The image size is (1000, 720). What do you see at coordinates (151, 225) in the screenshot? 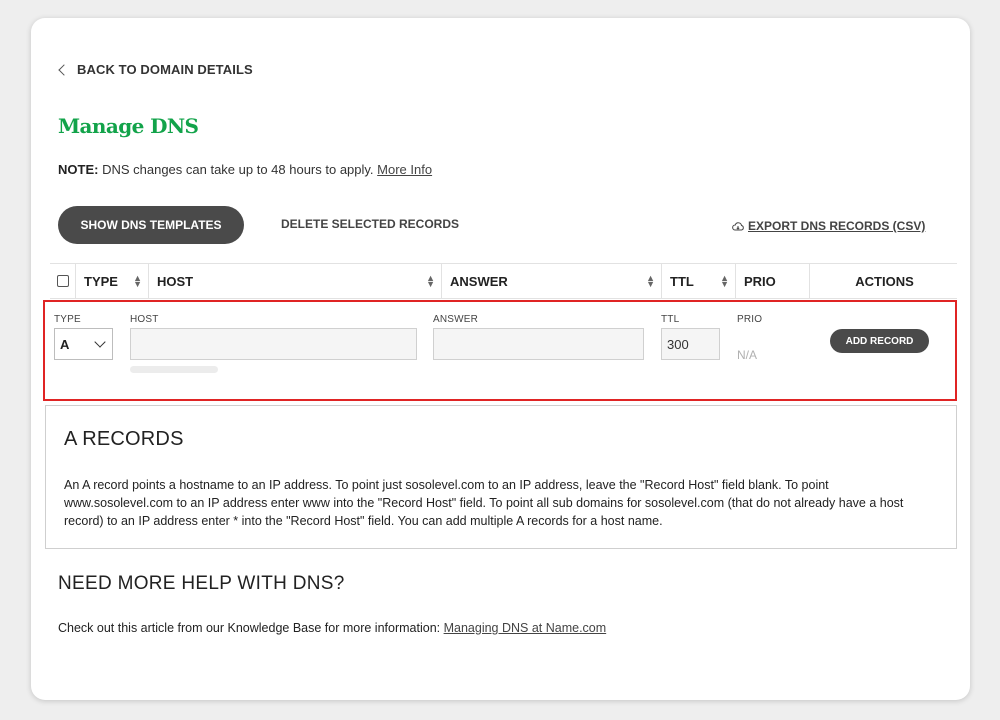
I see `show-dns-templates-button: SHOW DNS TEMPLATES` at bounding box center [151, 225].